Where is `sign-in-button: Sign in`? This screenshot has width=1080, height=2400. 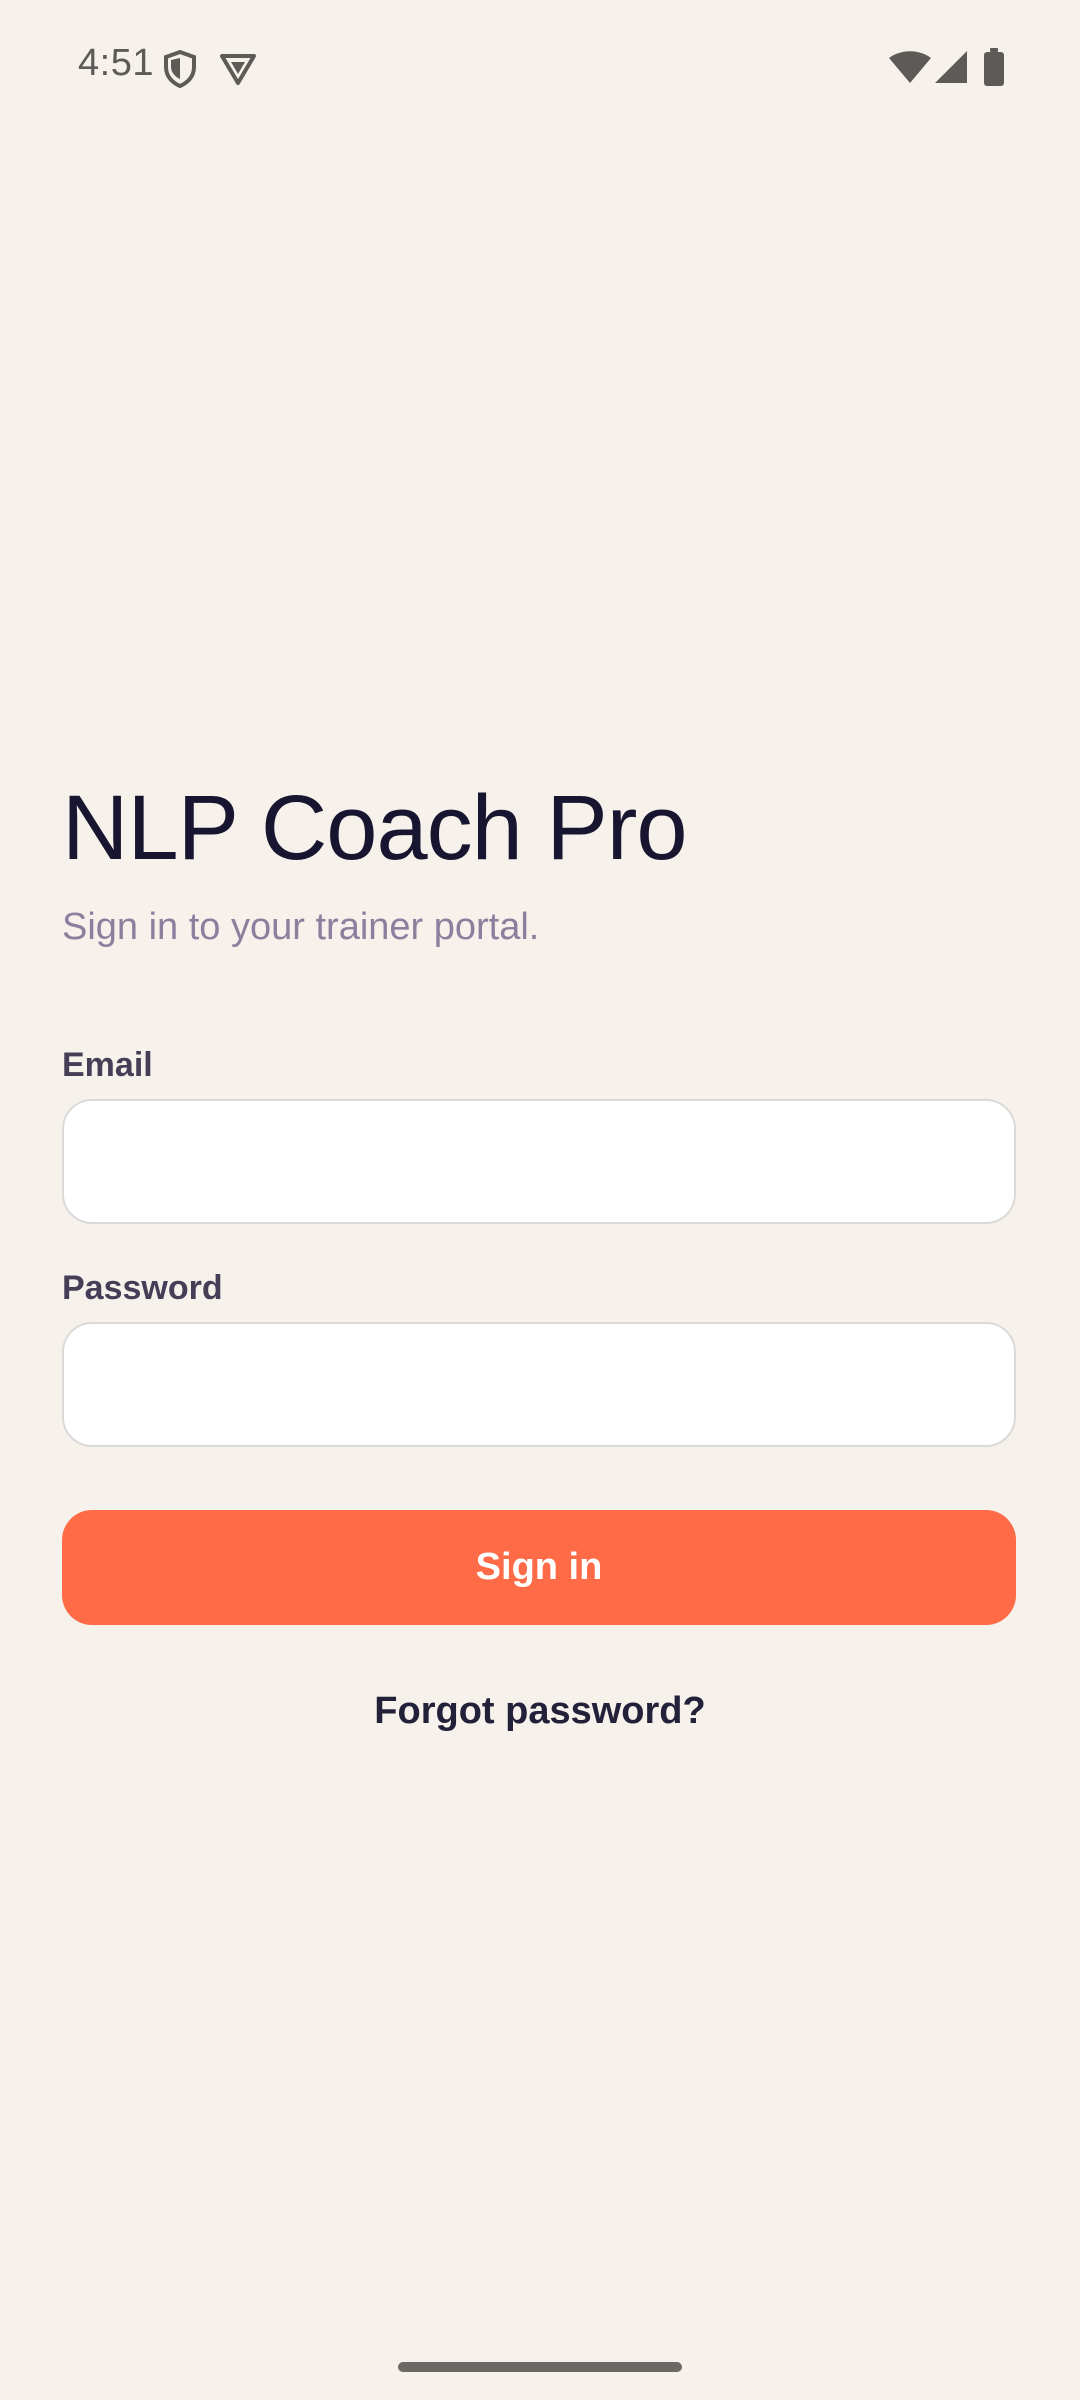 sign-in-button: Sign in is located at coordinates (539, 1567).